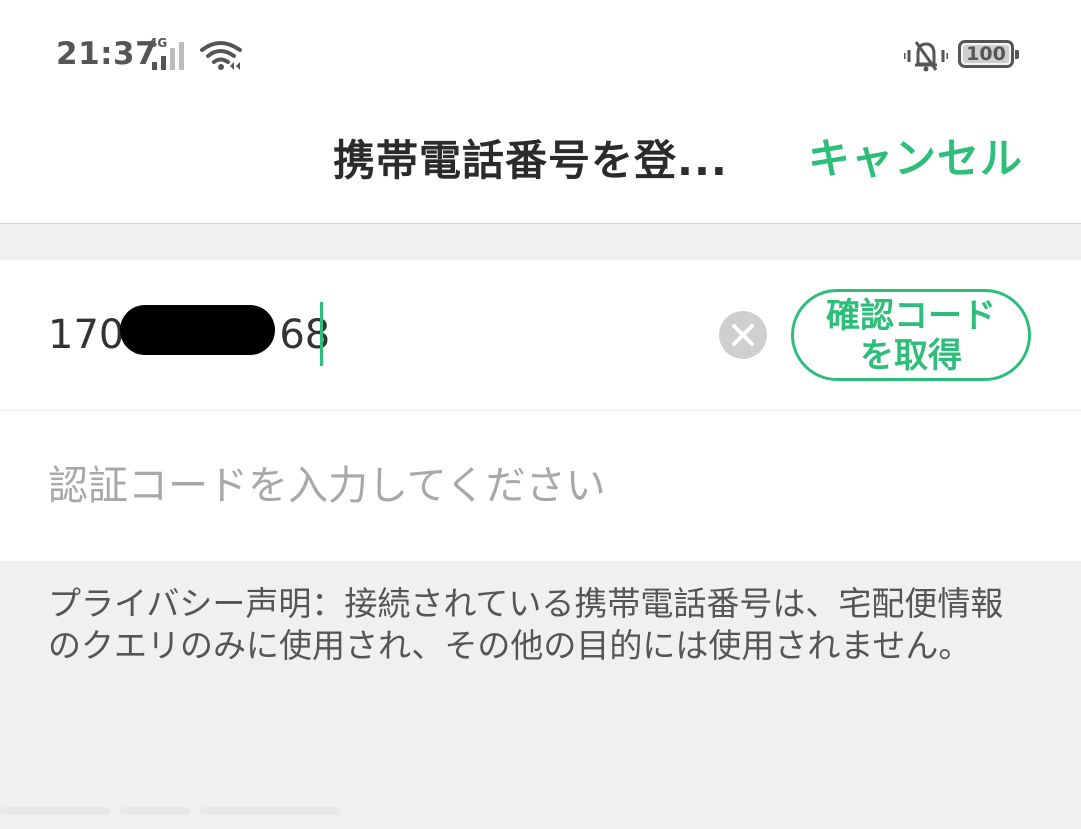 The height and width of the screenshot is (829, 1081). What do you see at coordinates (107, 54) in the screenshot?
I see `status-time: 21:37` at bounding box center [107, 54].